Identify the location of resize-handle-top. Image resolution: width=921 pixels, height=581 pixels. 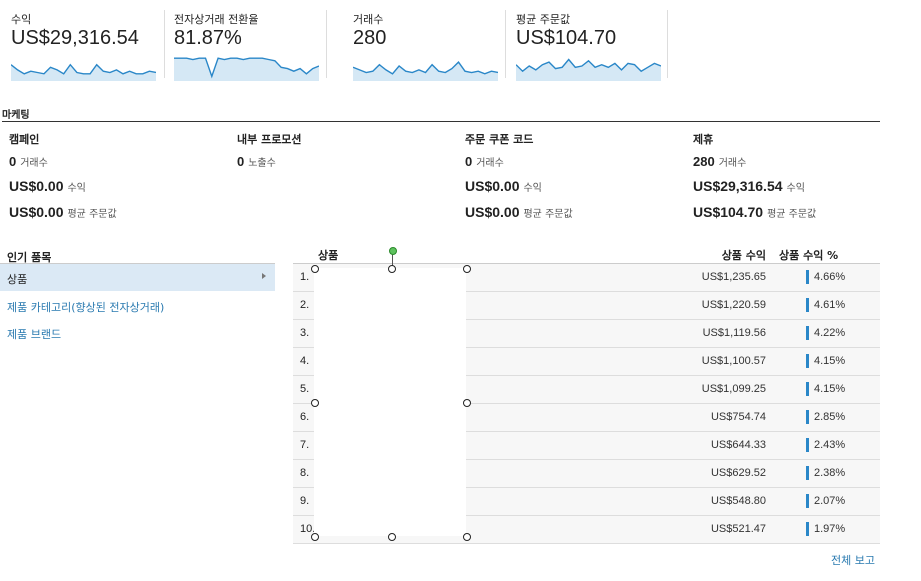
(392, 269).